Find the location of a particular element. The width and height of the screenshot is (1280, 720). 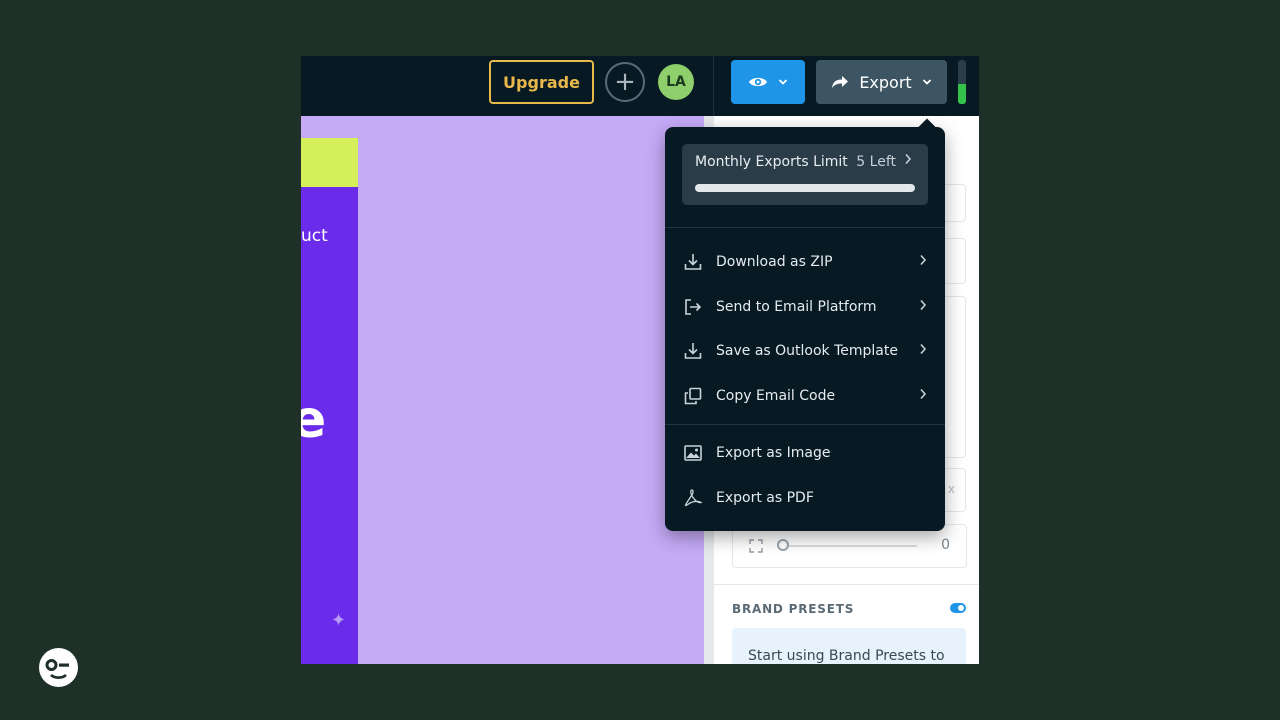

sparkle-icon: ✦ is located at coordinates (339, 620).